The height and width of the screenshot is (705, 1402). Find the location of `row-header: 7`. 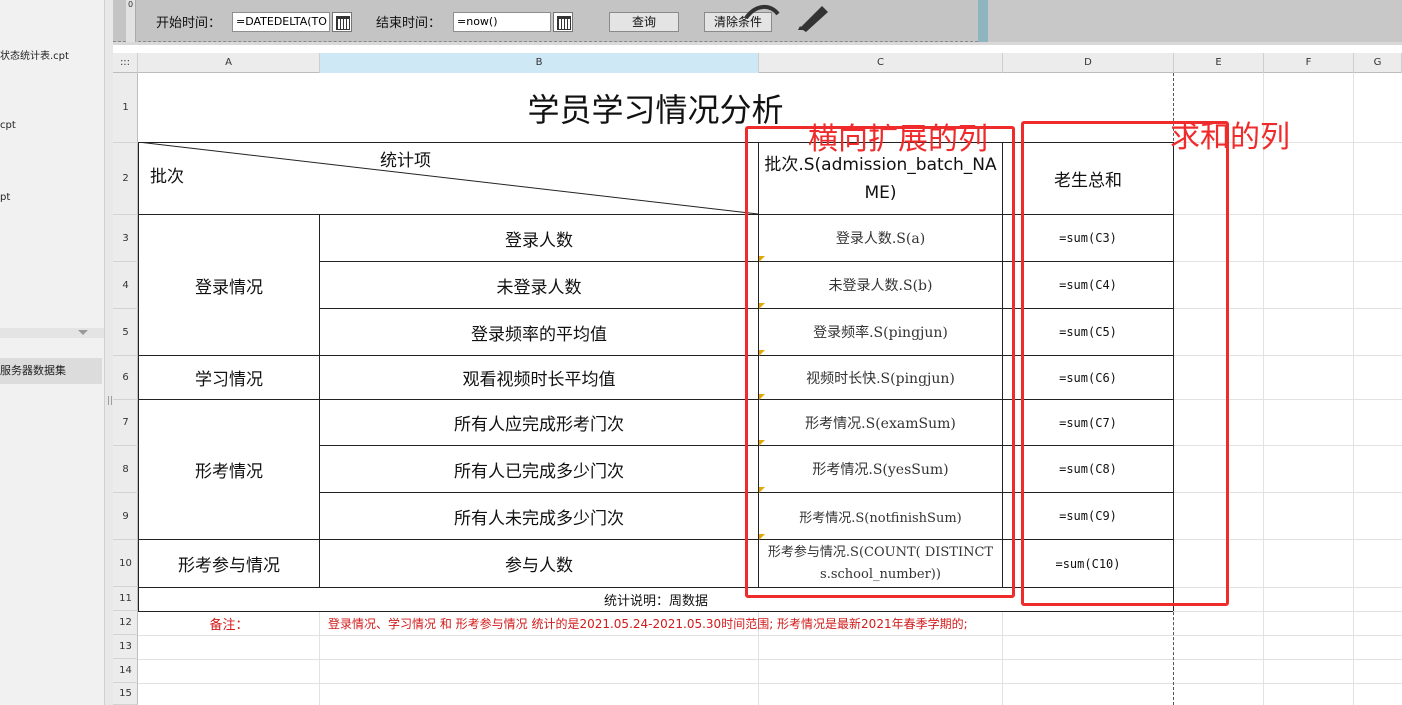

row-header: 7 is located at coordinates (125, 423).